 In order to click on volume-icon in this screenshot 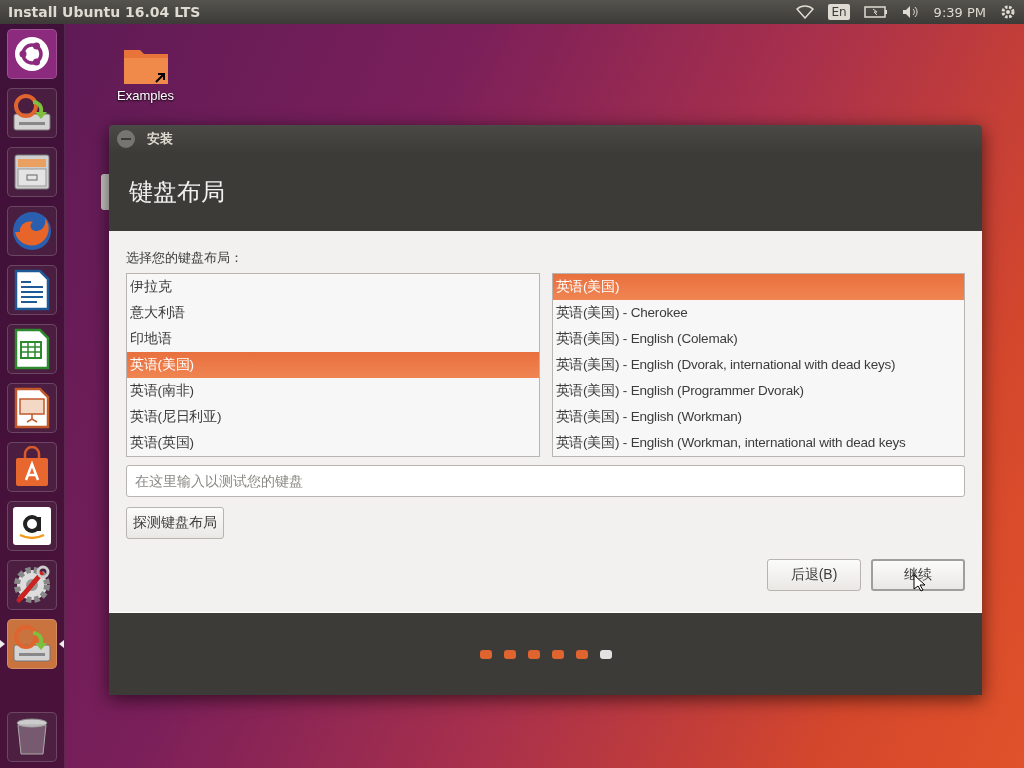, I will do `click(910, 12)`.